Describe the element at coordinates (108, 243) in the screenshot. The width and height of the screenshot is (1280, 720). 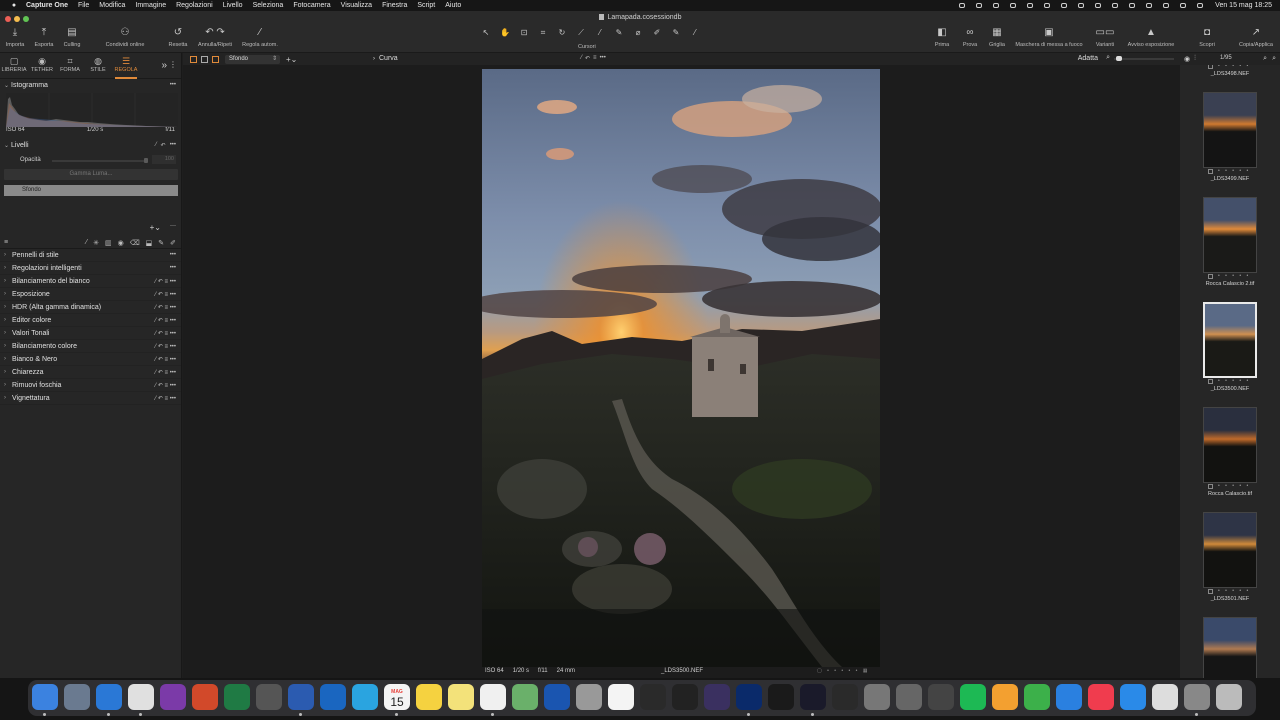
I see `linear-gradient-icon: ▥` at that location.